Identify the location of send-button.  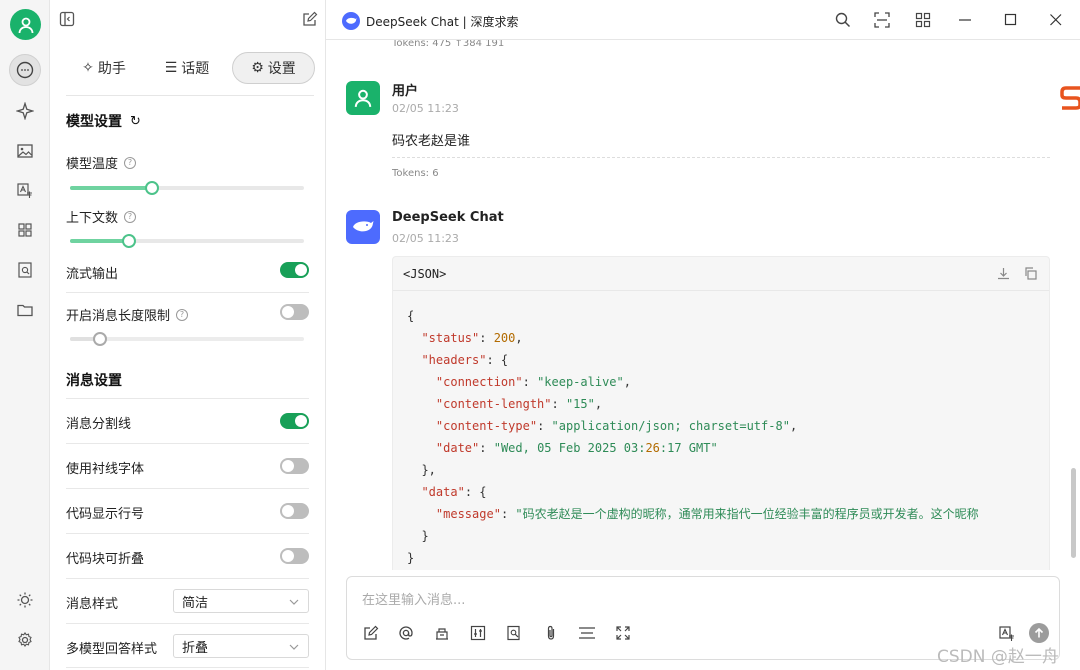
(1039, 633).